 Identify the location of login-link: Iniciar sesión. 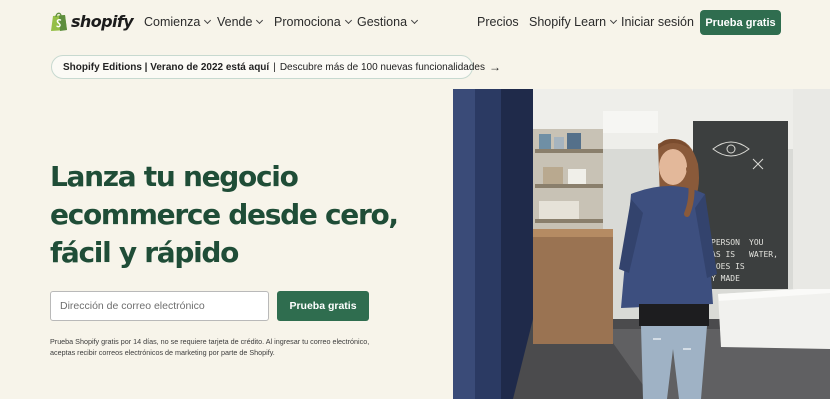
(657, 22).